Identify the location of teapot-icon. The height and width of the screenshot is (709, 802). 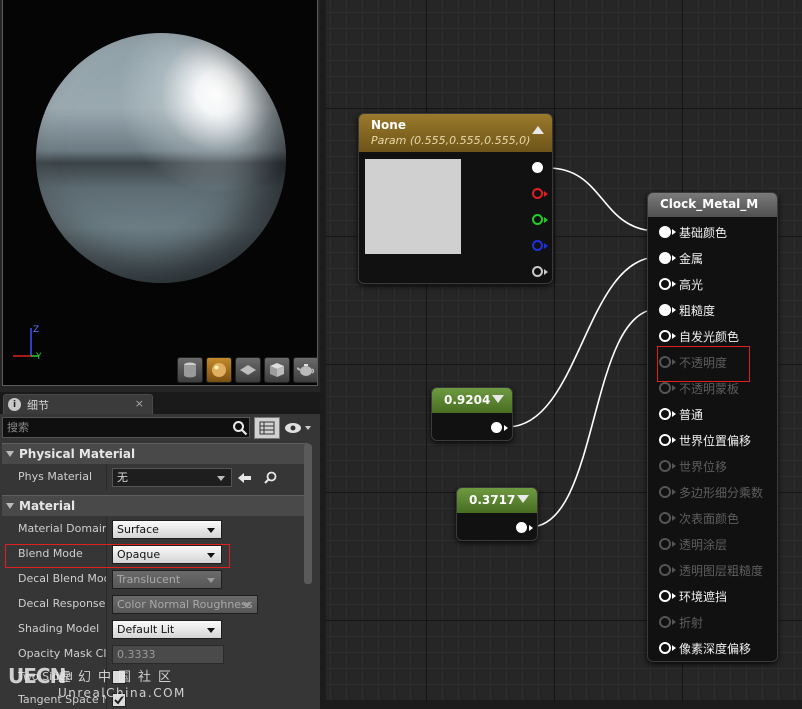
(306, 370).